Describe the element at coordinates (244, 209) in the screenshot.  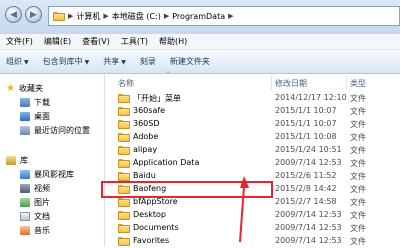
I see `red-arrow-icon` at that location.